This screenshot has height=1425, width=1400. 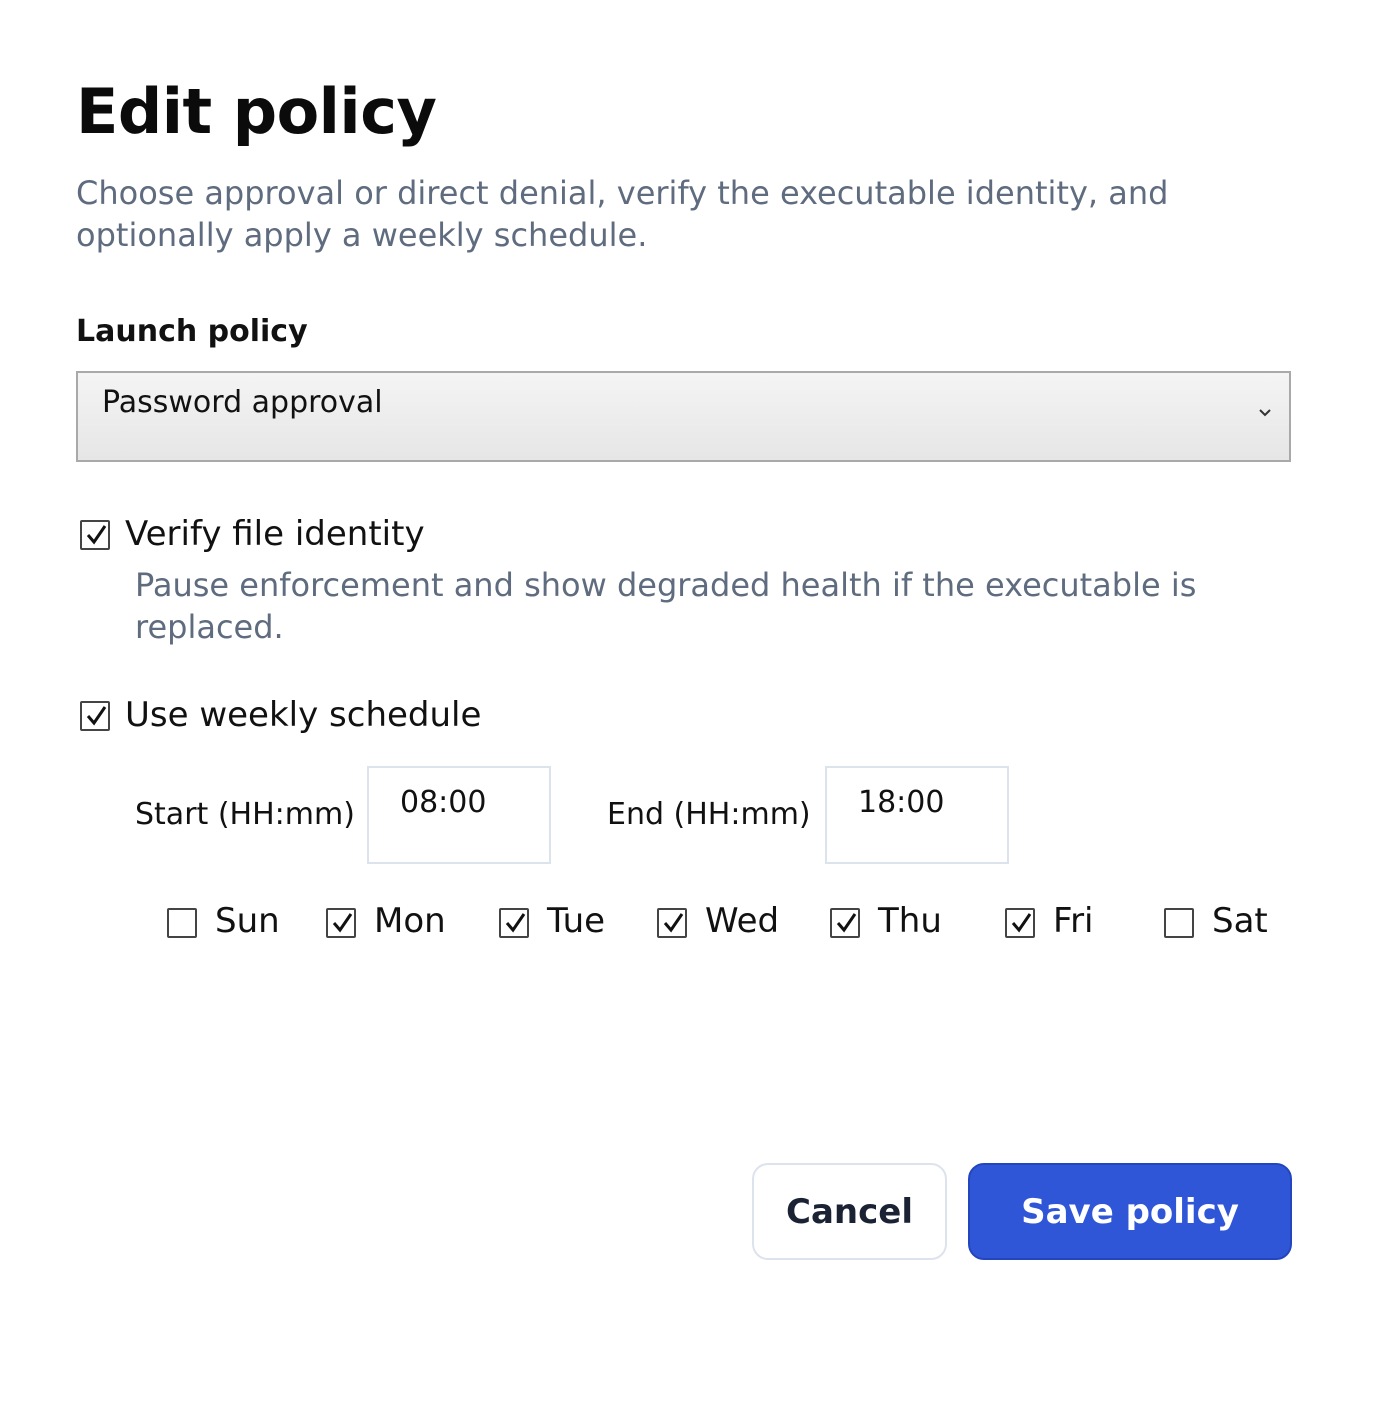 What do you see at coordinates (1265, 413) in the screenshot?
I see `chevron-down-icon` at bounding box center [1265, 413].